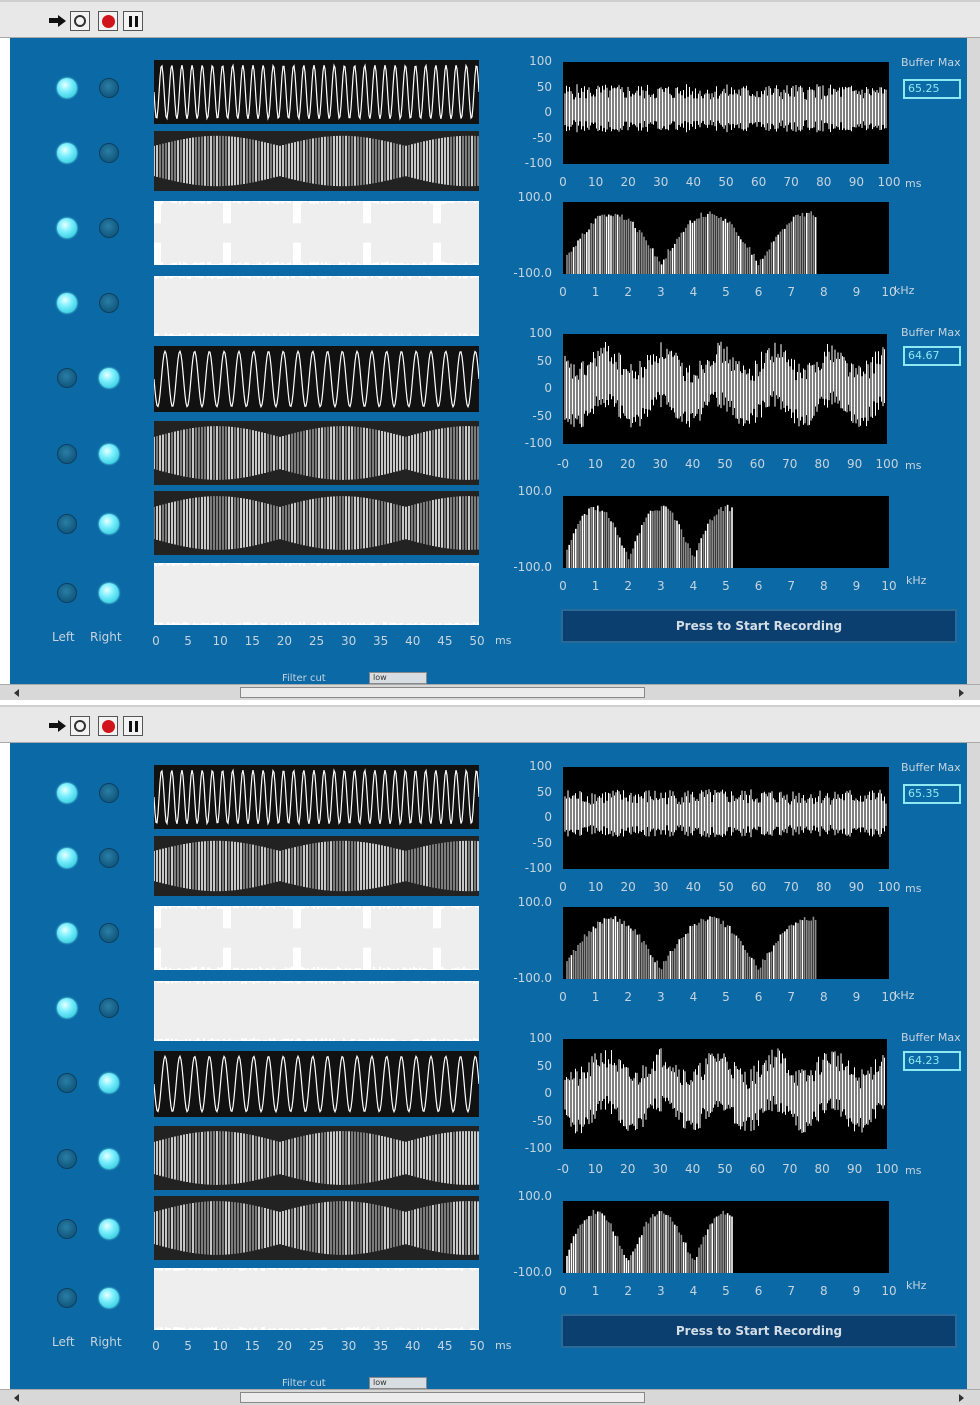 The height and width of the screenshot is (1405, 980). Describe the element at coordinates (490, 724) in the screenshot. I see `toolbar` at that location.